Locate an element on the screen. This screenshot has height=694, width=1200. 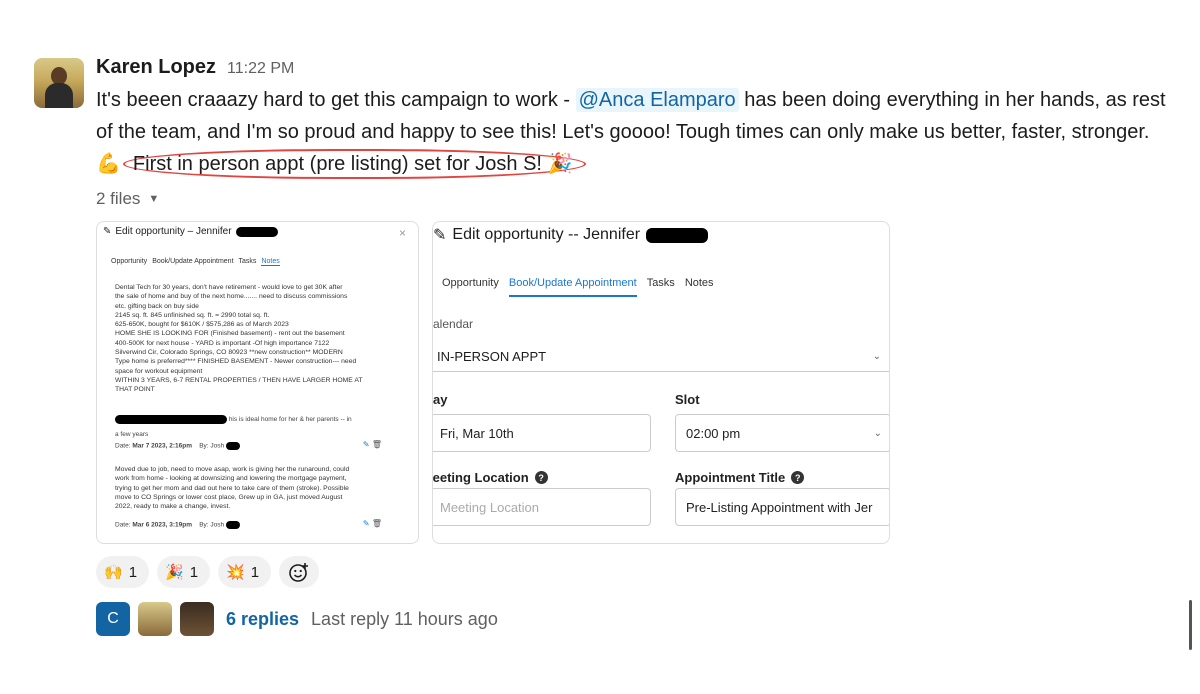
thread-avatar-letter: C is located at coordinates (113, 619).